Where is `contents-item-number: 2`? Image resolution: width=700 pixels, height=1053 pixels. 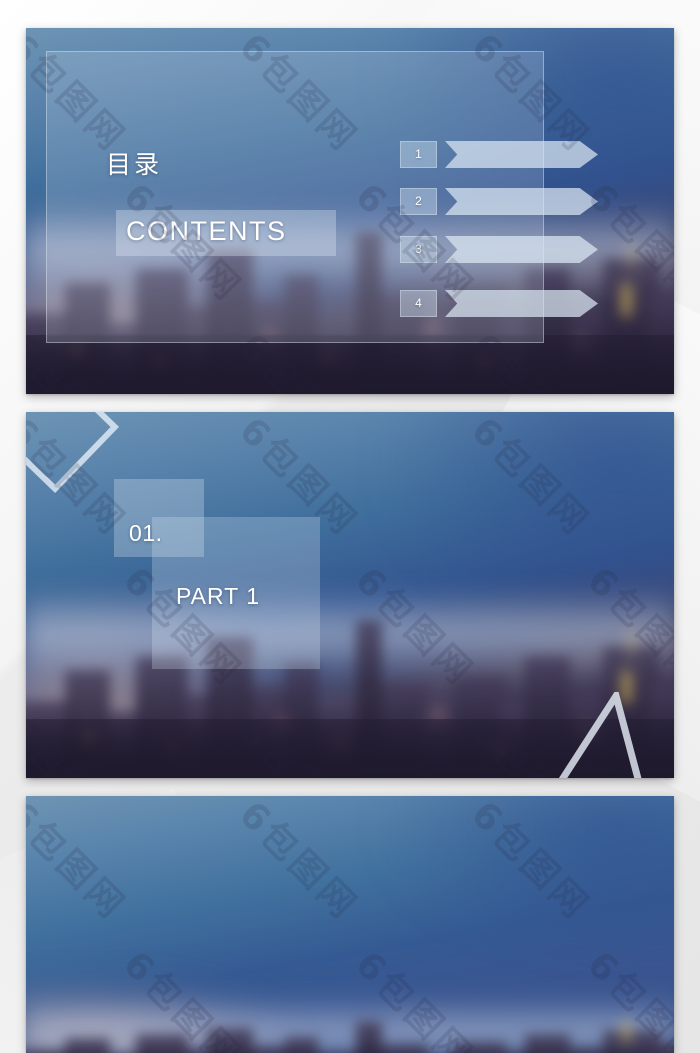
contents-item-number: 2 is located at coordinates (418, 201).